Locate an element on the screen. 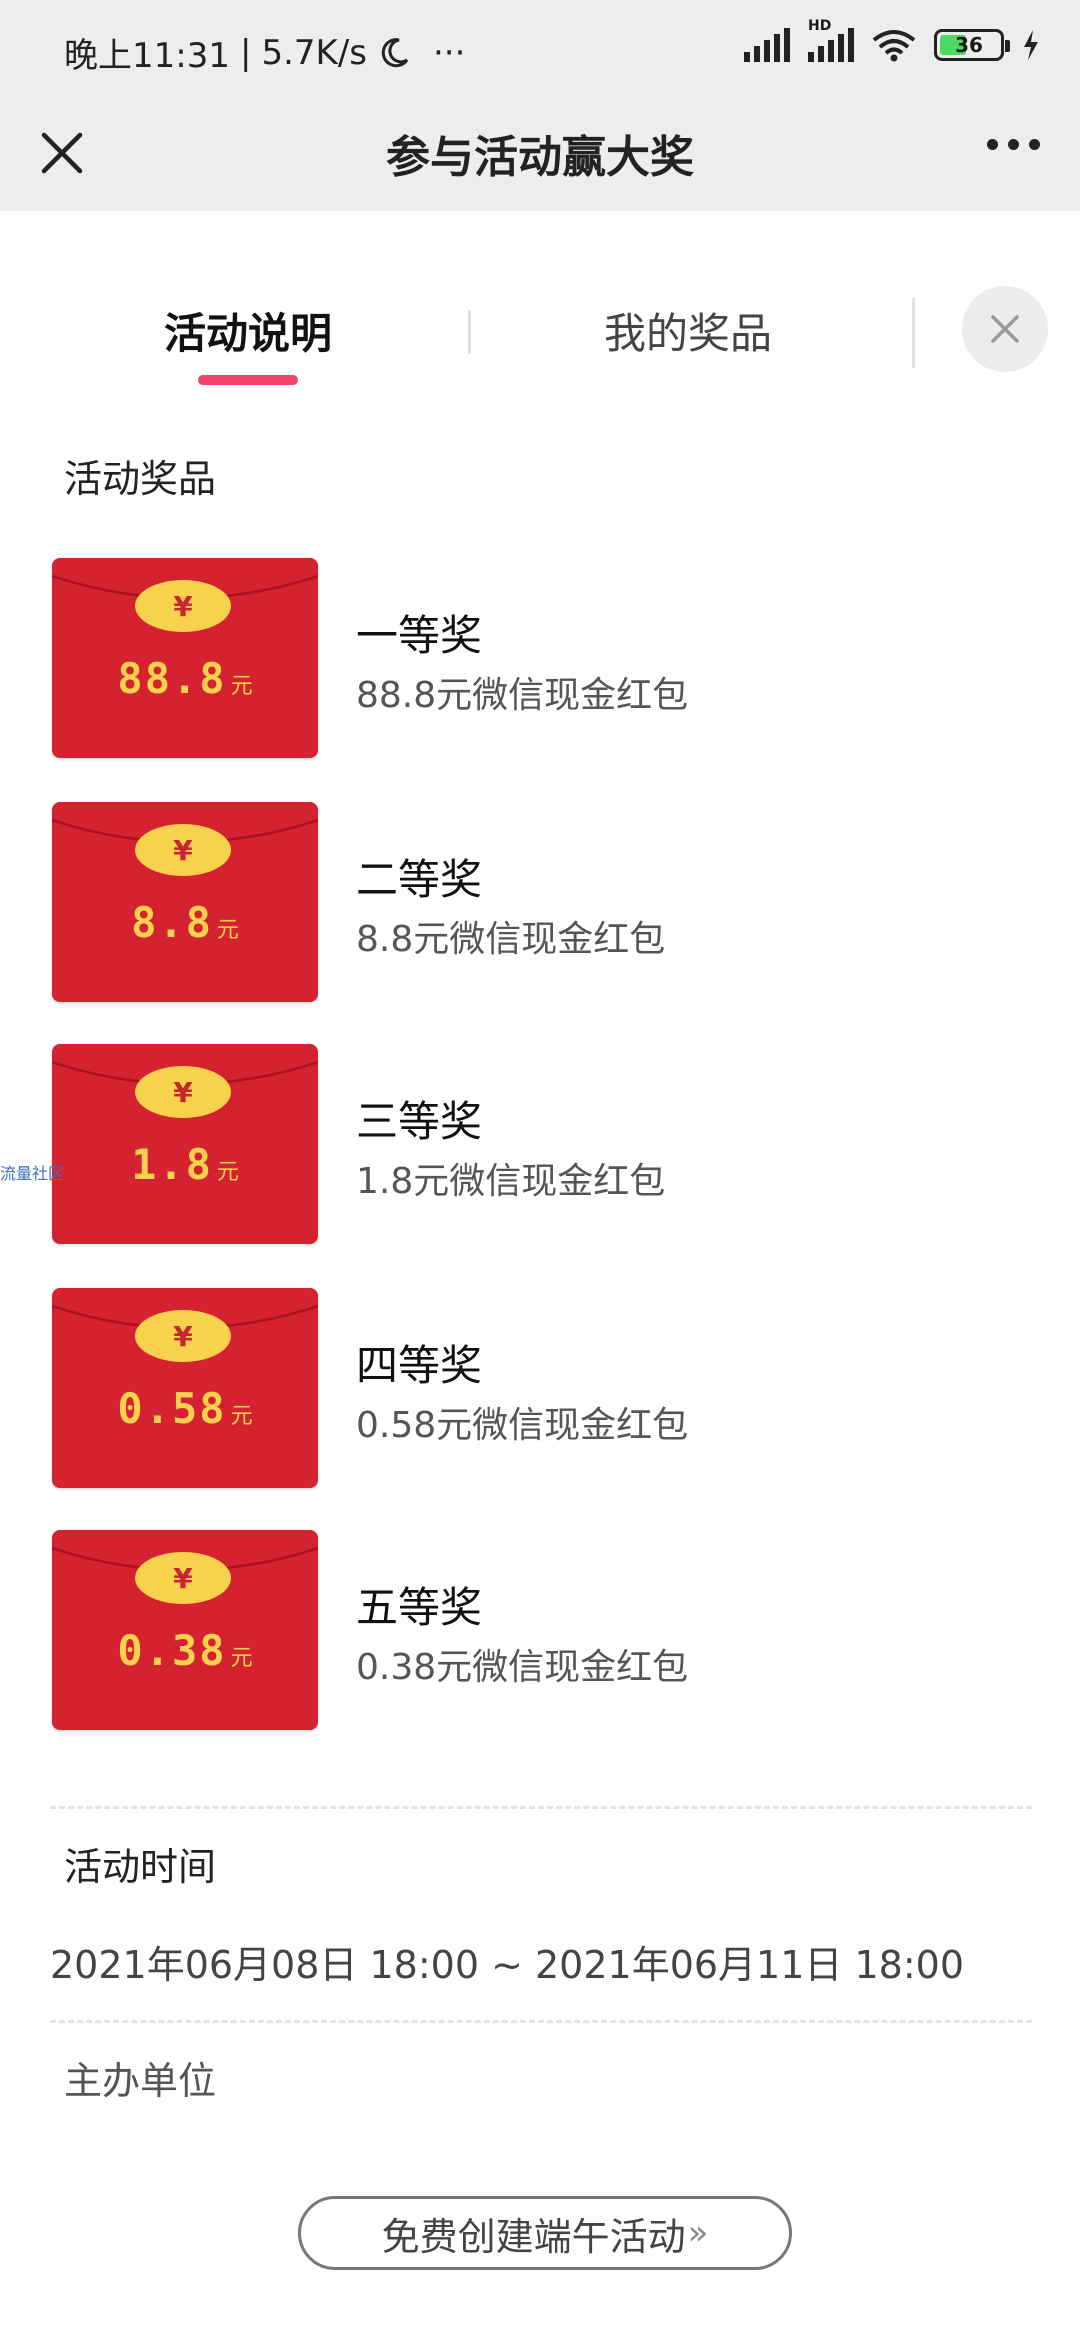  activity-time-range: 2021年06月08日 18:00 ~ 2021年06月11日 18:00 is located at coordinates (507, 1965).